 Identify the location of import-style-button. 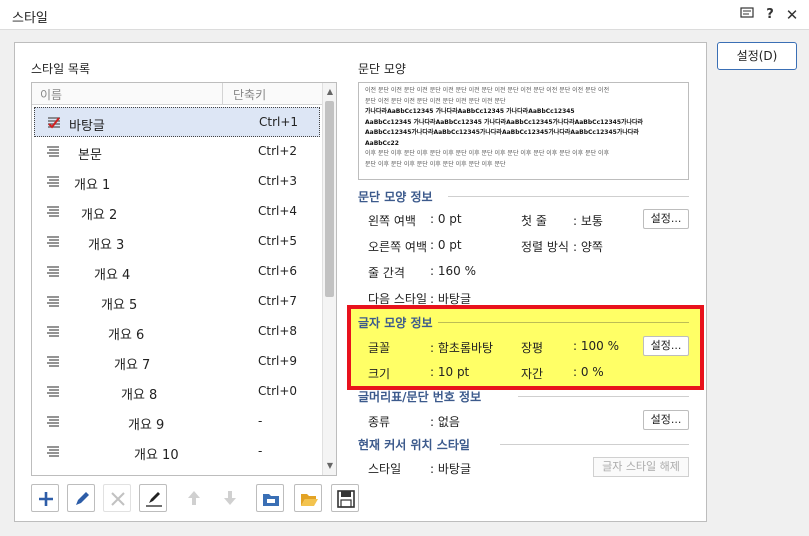
(270, 498).